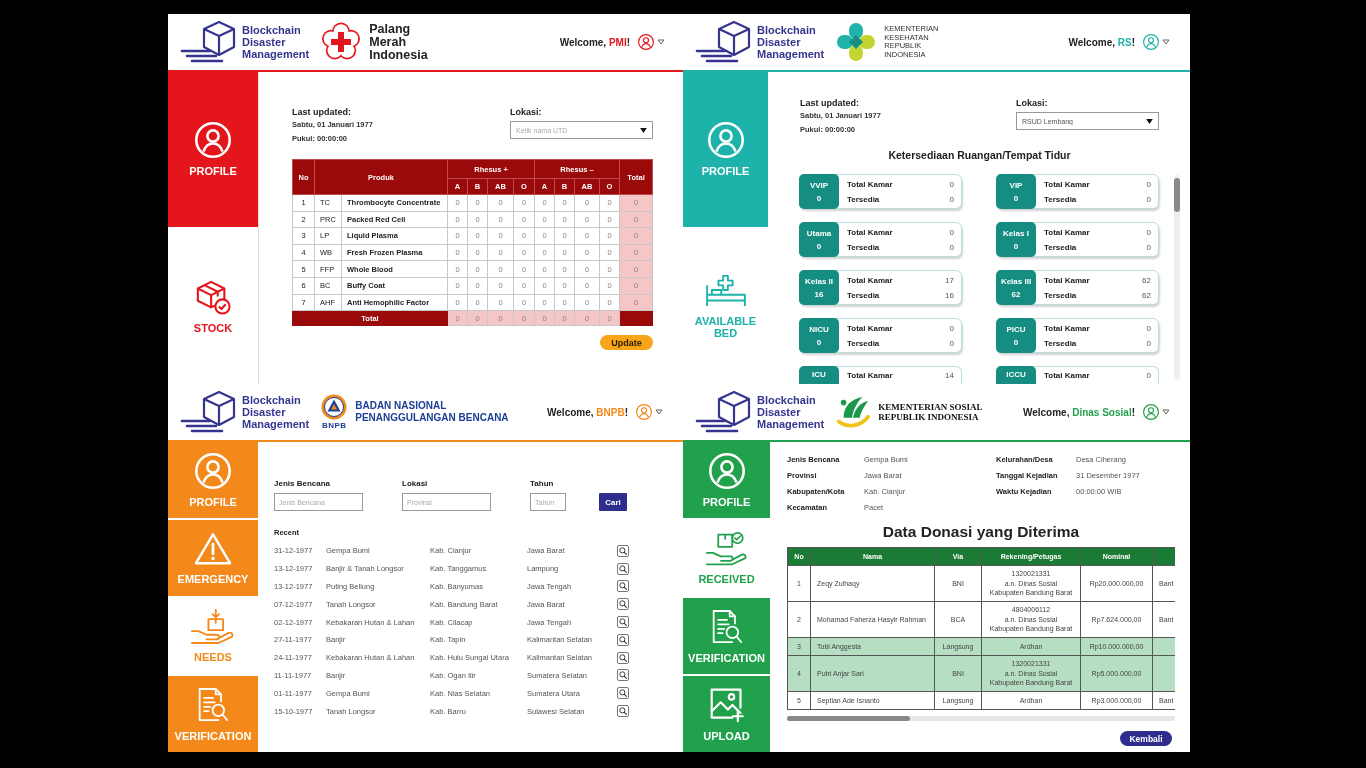 The image size is (1366, 768). Describe the element at coordinates (856, 42) in the screenshot. I see `leaf-cross-logo` at that location.